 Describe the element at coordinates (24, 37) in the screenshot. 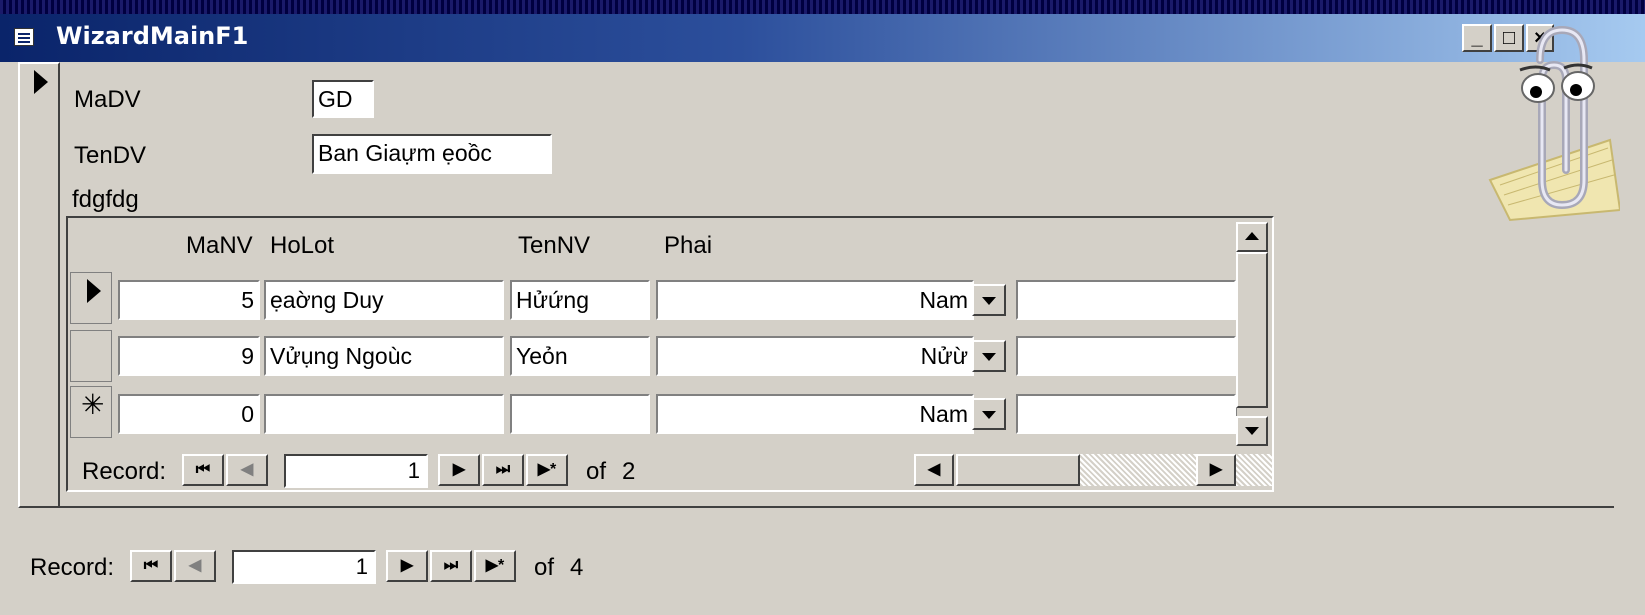

I see `form-icon` at that location.